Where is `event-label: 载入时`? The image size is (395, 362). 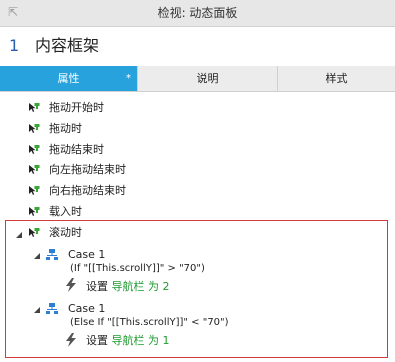 event-label: 载入时 is located at coordinates (65, 211).